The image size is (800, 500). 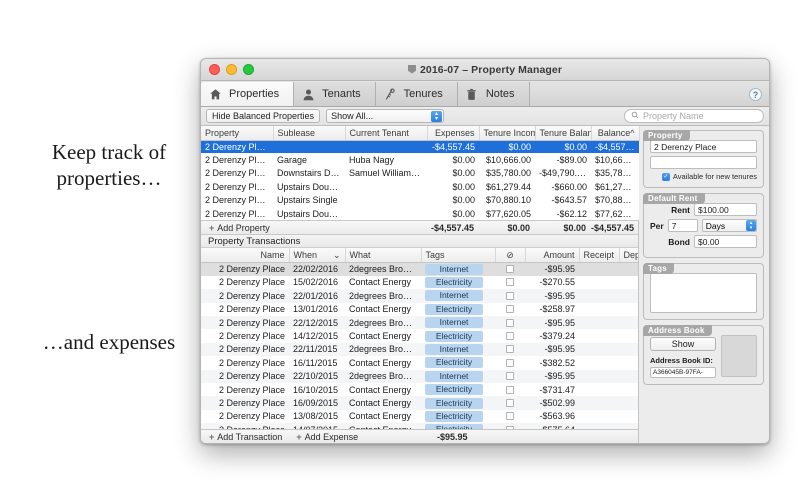 I want to click on col-expenses: Expenses, so click(x=453, y=133).